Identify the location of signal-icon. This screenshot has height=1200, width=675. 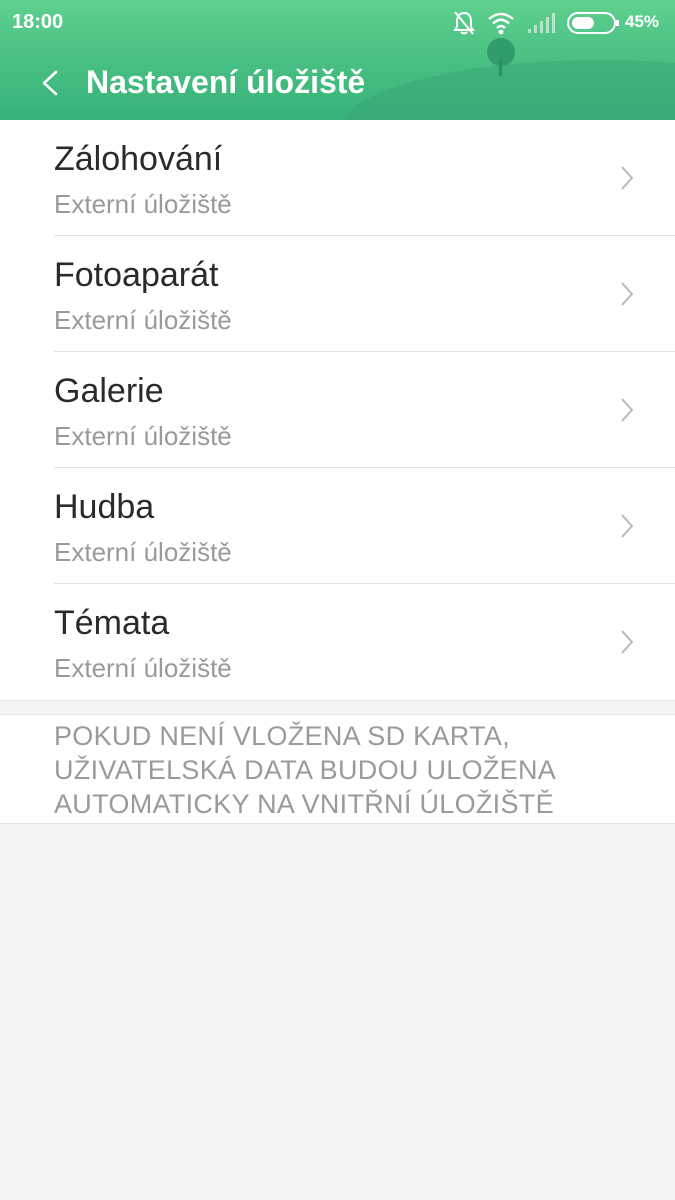
(542, 25).